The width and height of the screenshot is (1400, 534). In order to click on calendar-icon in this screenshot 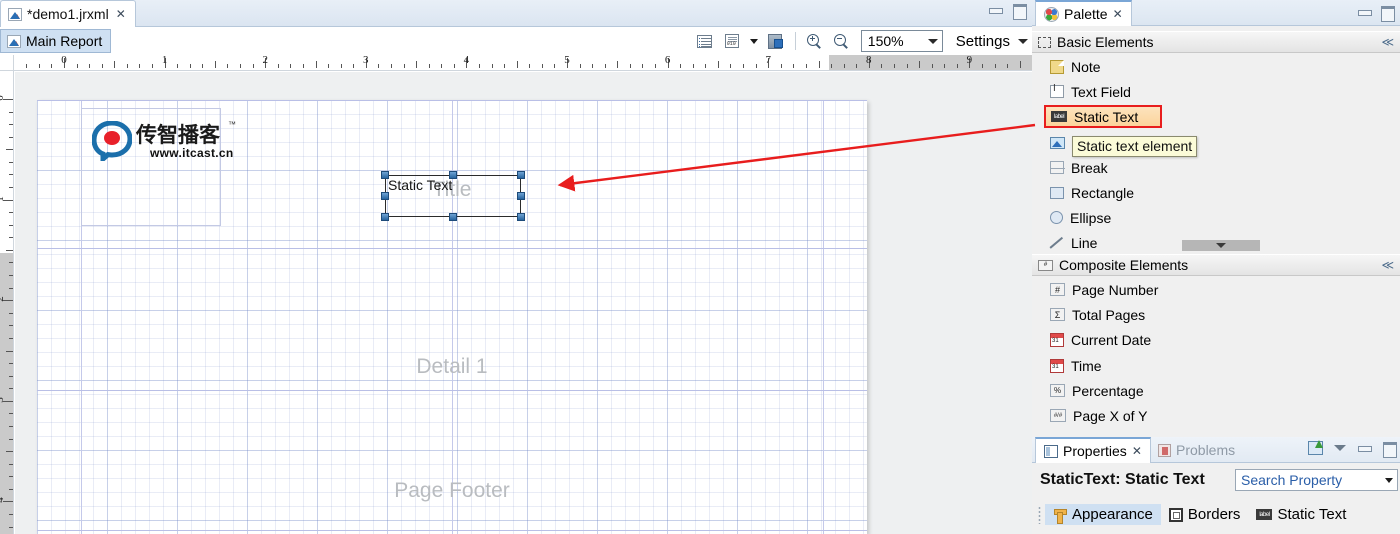, I will do `click(1057, 339)`.